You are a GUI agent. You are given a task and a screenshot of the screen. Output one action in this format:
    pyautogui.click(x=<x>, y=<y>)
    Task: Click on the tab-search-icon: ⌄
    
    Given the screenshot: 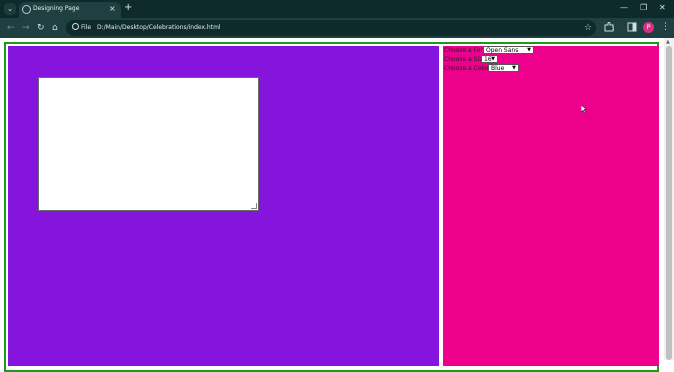 What is the action you would take?
    pyautogui.click(x=10, y=9)
    